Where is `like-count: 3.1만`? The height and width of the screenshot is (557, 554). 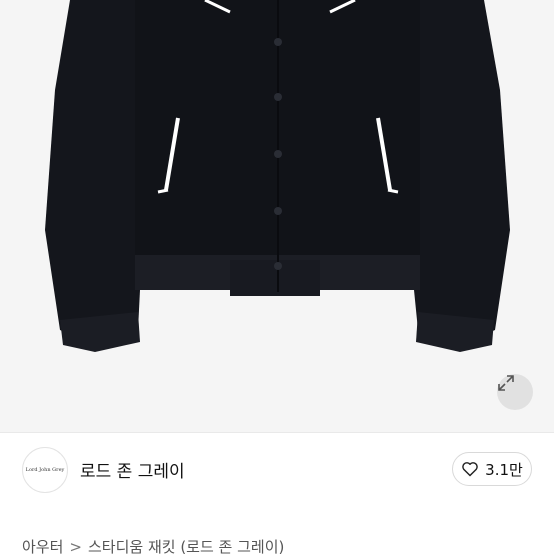
like-count: 3.1만 is located at coordinates (504, 469).